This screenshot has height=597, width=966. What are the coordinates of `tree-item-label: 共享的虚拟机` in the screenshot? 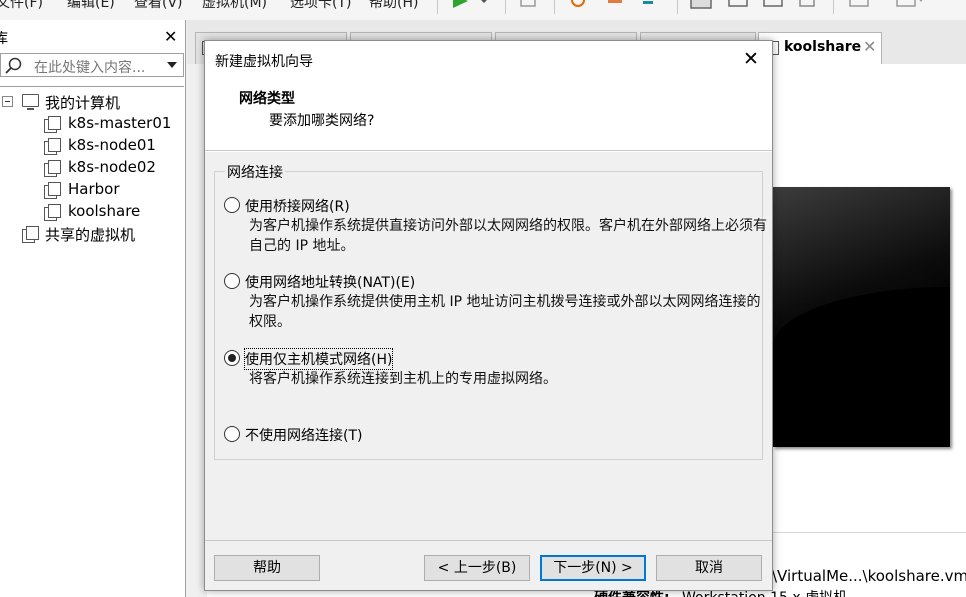 It's located at (90, 235).